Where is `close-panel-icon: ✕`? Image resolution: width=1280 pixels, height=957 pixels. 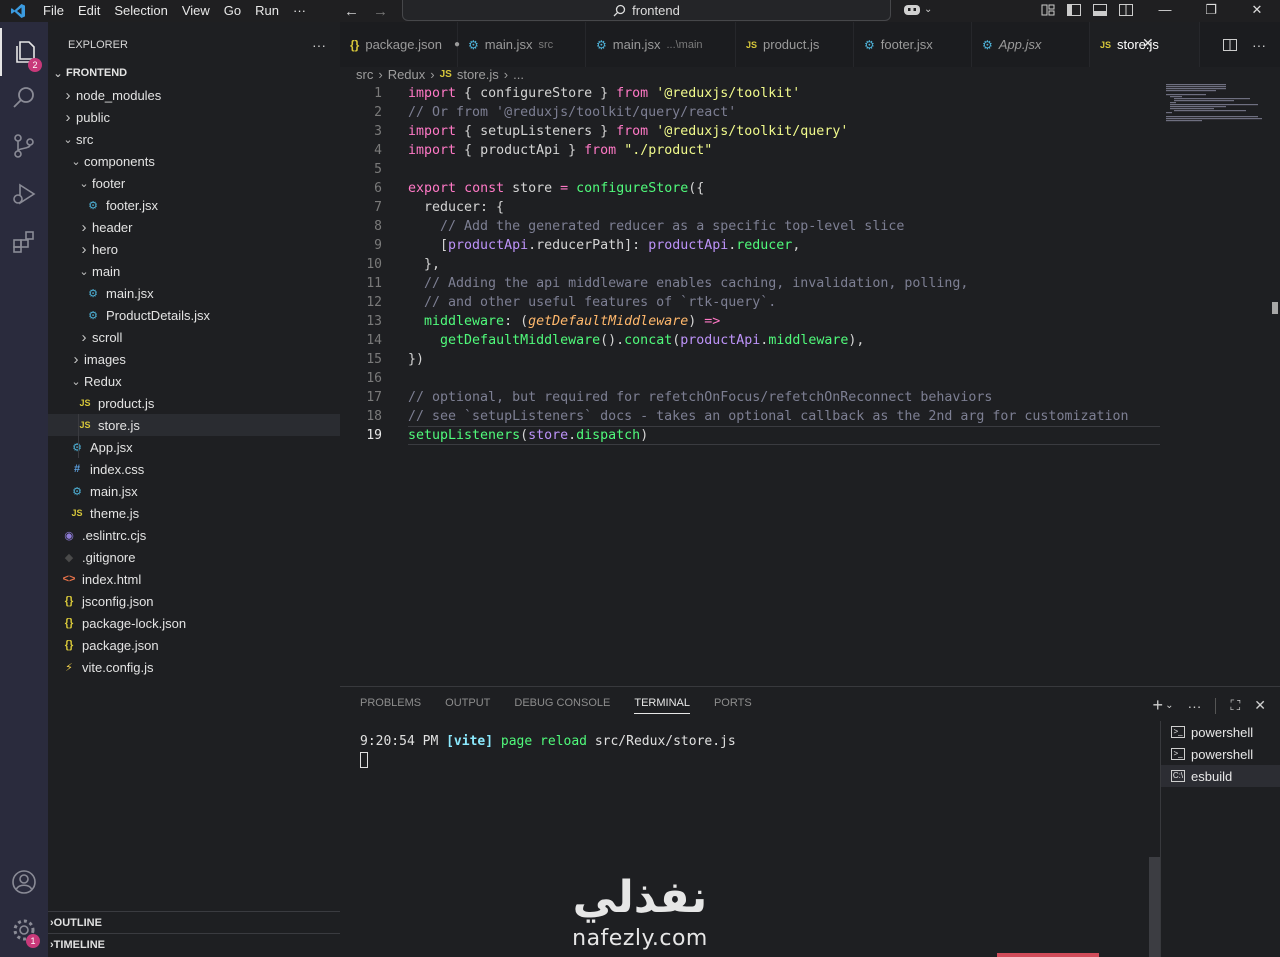 close-panel-icon: ✕ is located at coordinates (1260, 705).